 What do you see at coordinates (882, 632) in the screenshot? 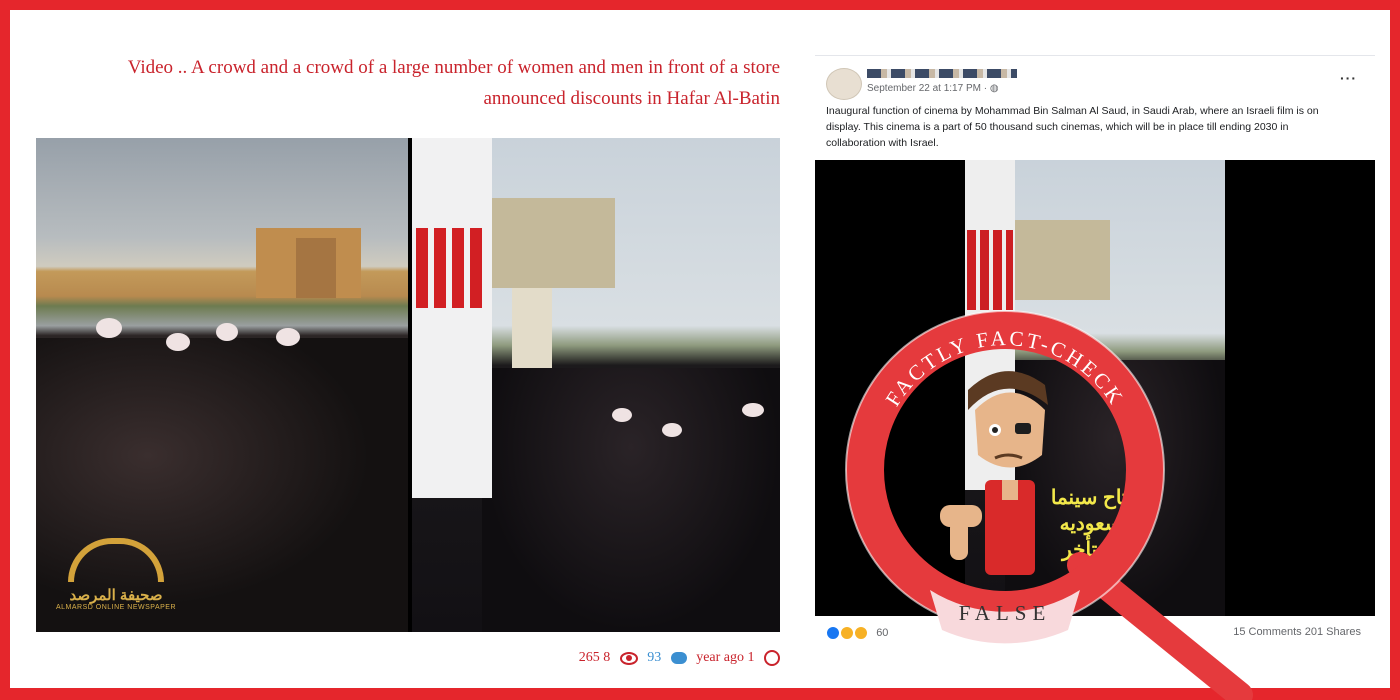
I see `reaction-count: 60` at bounding box center [882, 632].